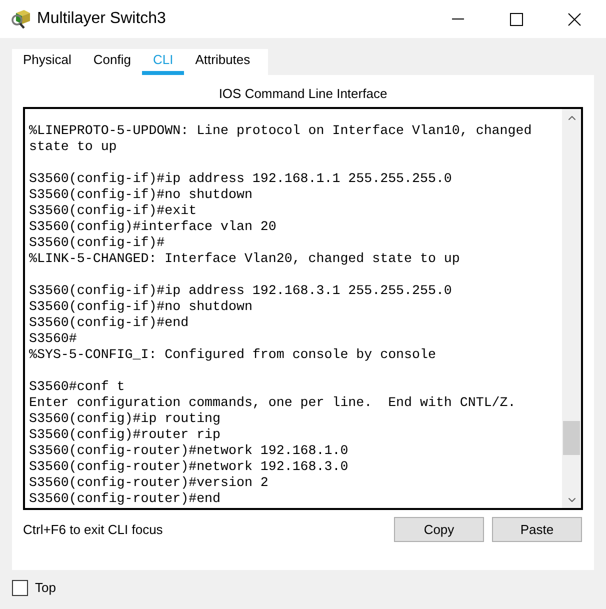  What do you see at coordinates (125, 435) in the screenshot?
I see `terminal-line: S3560(config)#router rip` at bounding box center [125, 435].